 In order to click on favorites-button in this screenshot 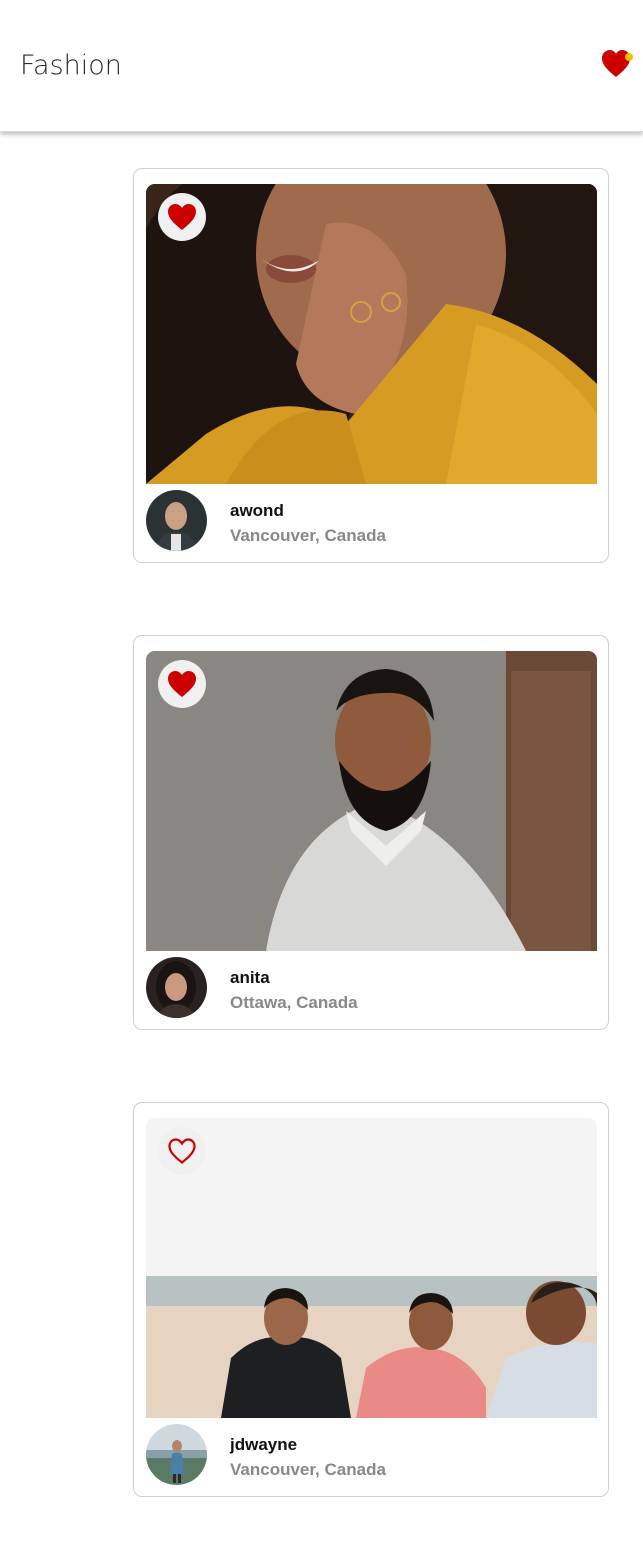, I will do `click(618, 64)`.